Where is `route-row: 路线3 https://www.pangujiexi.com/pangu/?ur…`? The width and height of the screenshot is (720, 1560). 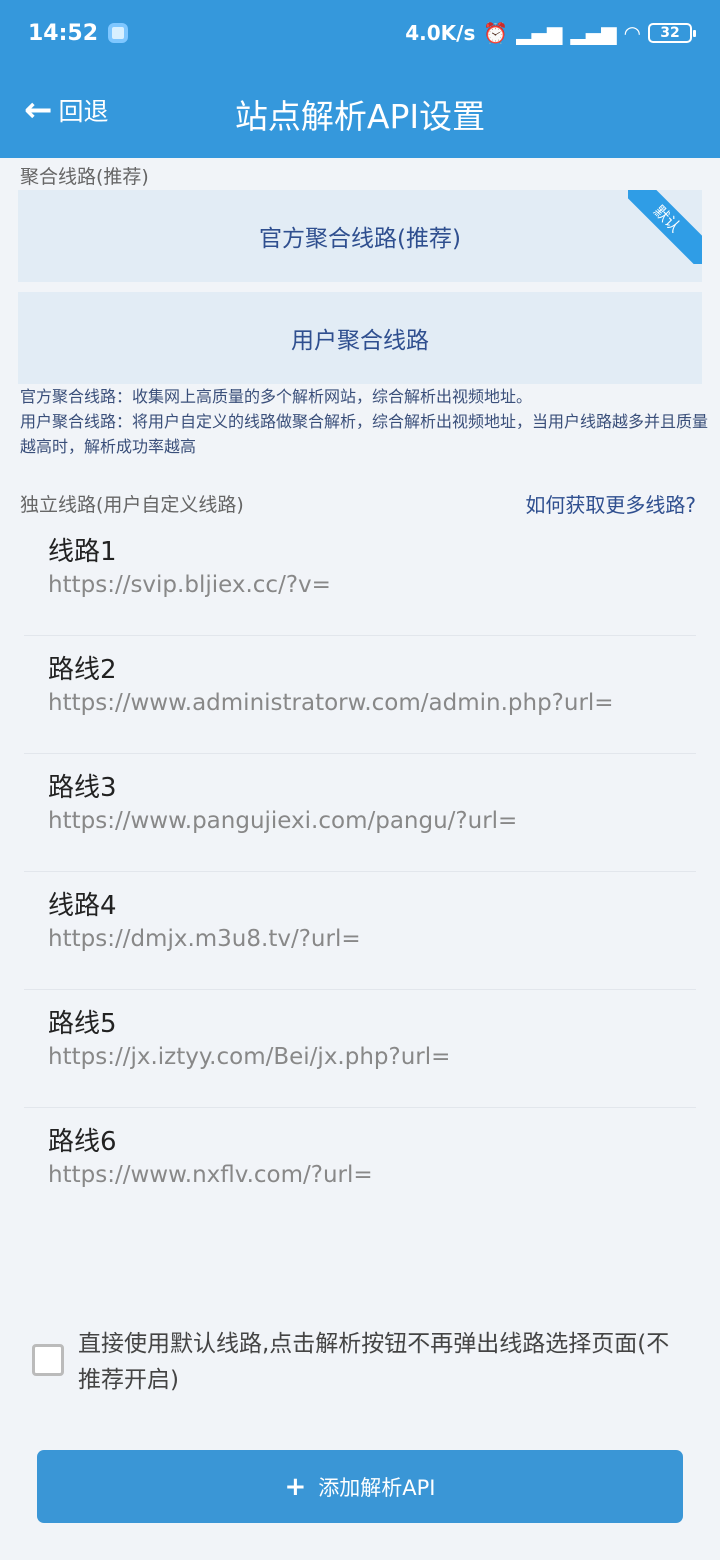
route-row: 路线3 https://www.pangujiexi.com/pangu/?ur… is located at coordinates (360, 813).